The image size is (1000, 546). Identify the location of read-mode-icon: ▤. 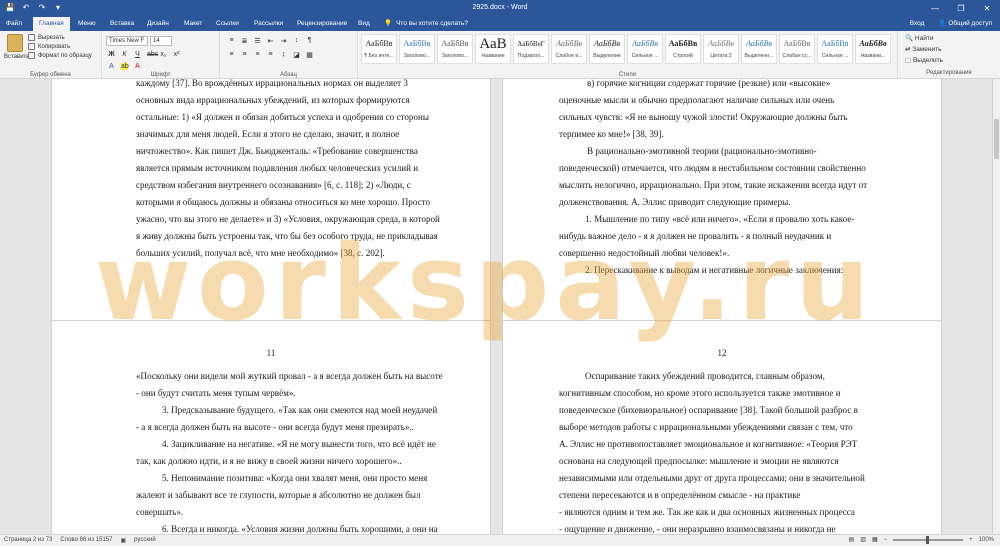
(852, 539).